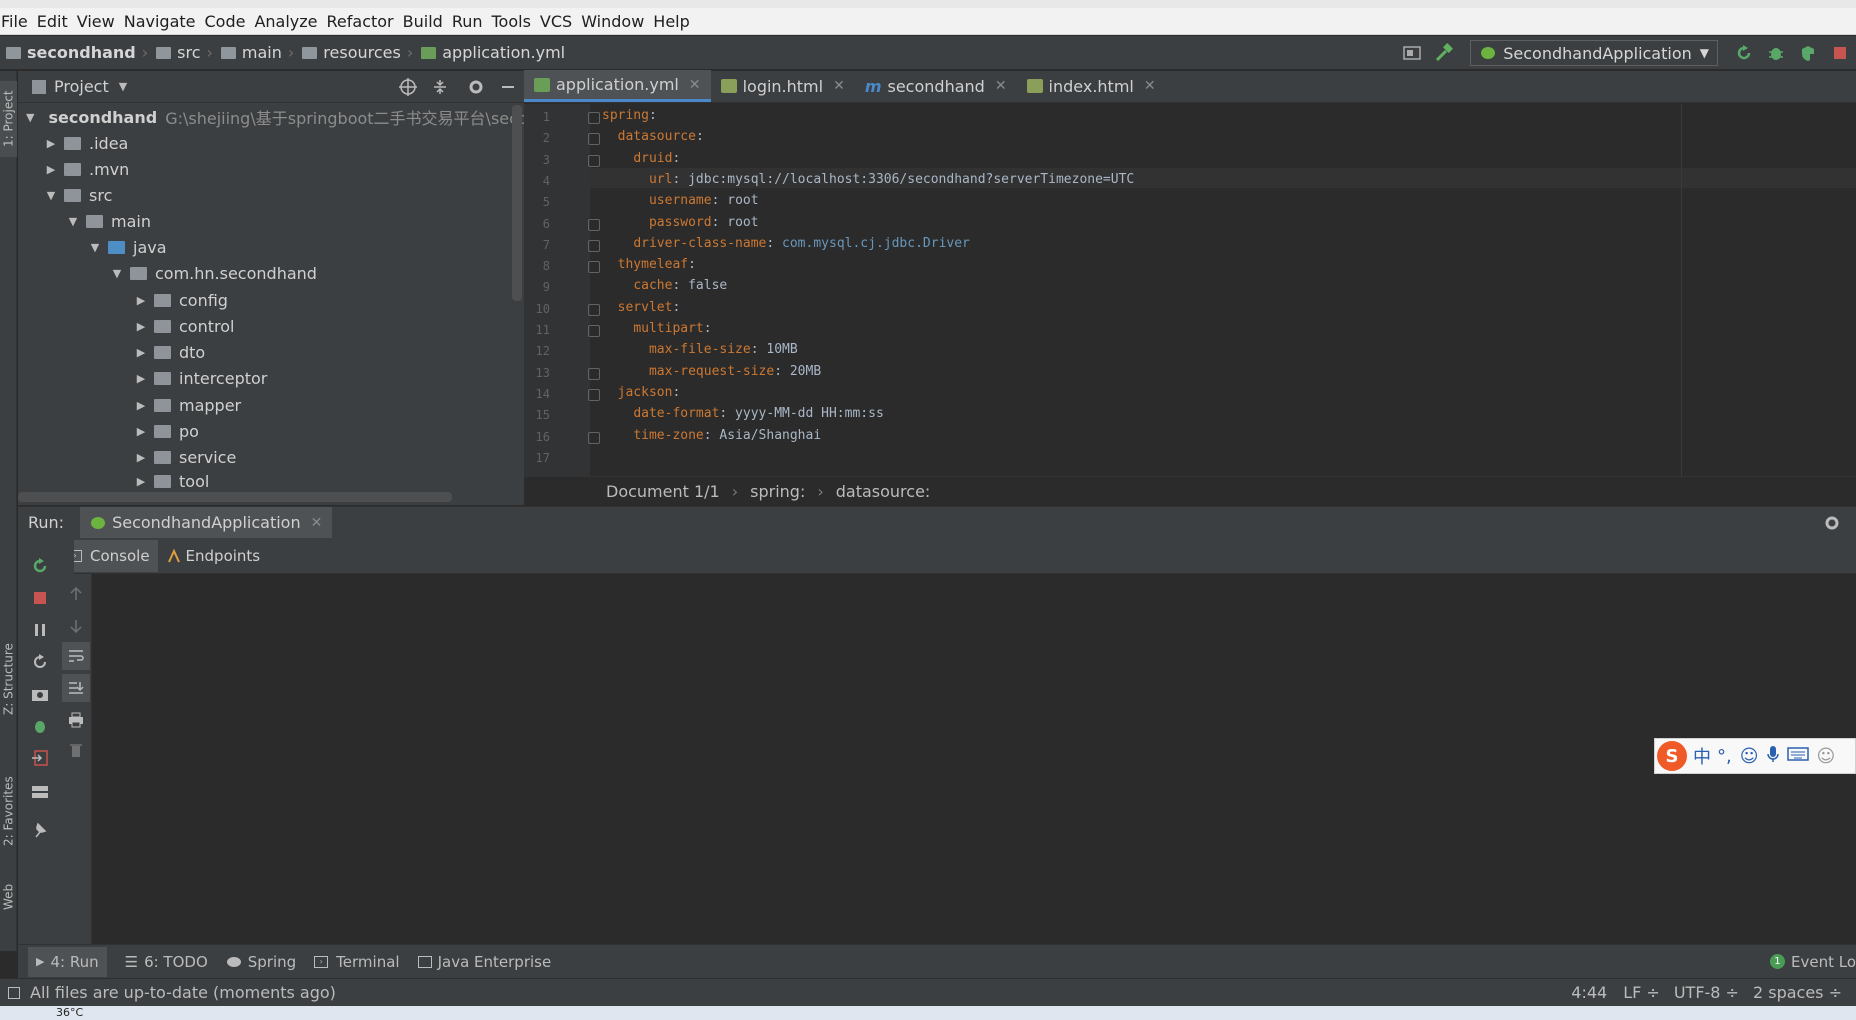 This screenshot has width=1856, height=1020. What do you see at coordinates (663, 491) in the screenshot?
I see `document-indicator: Document 1/1` at bounding box center [663, 491].